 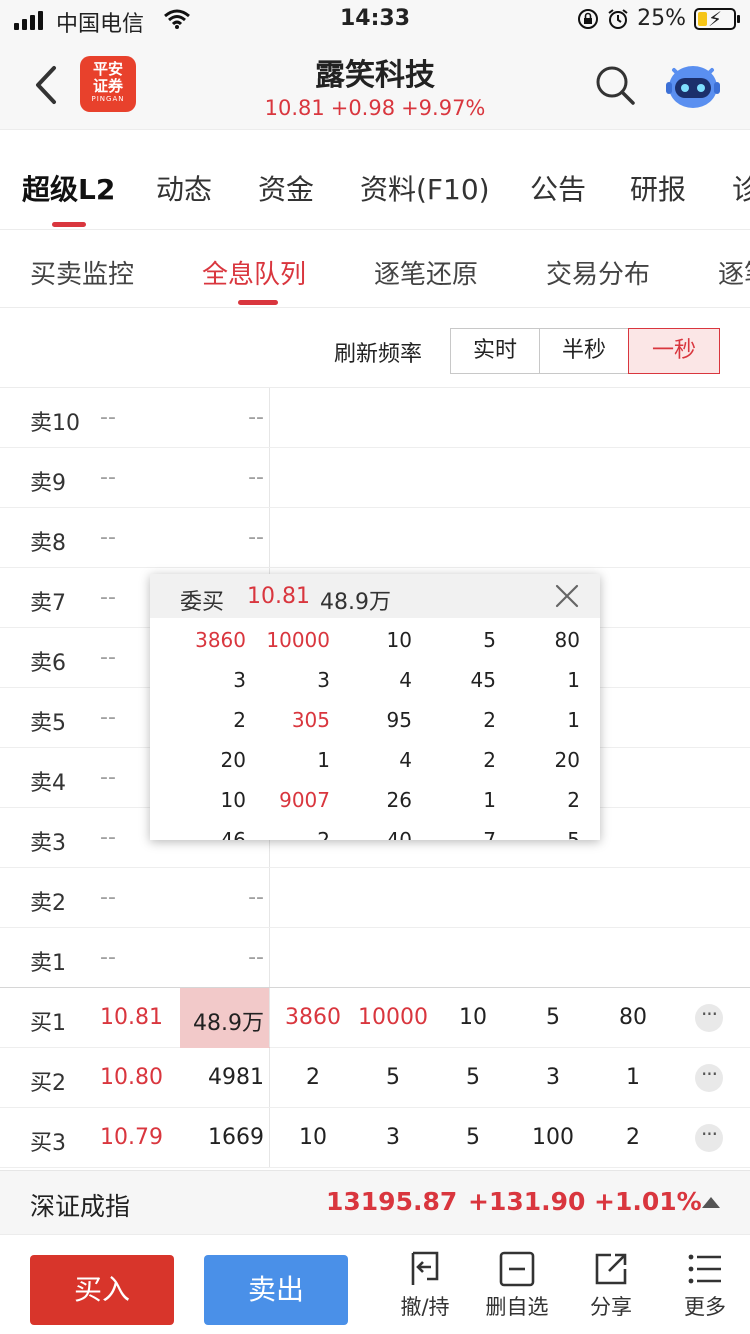 What do you see at coordinates (611, 1269) in the screenshot?
I see `share-icon` at bounding box center [611, 1269].